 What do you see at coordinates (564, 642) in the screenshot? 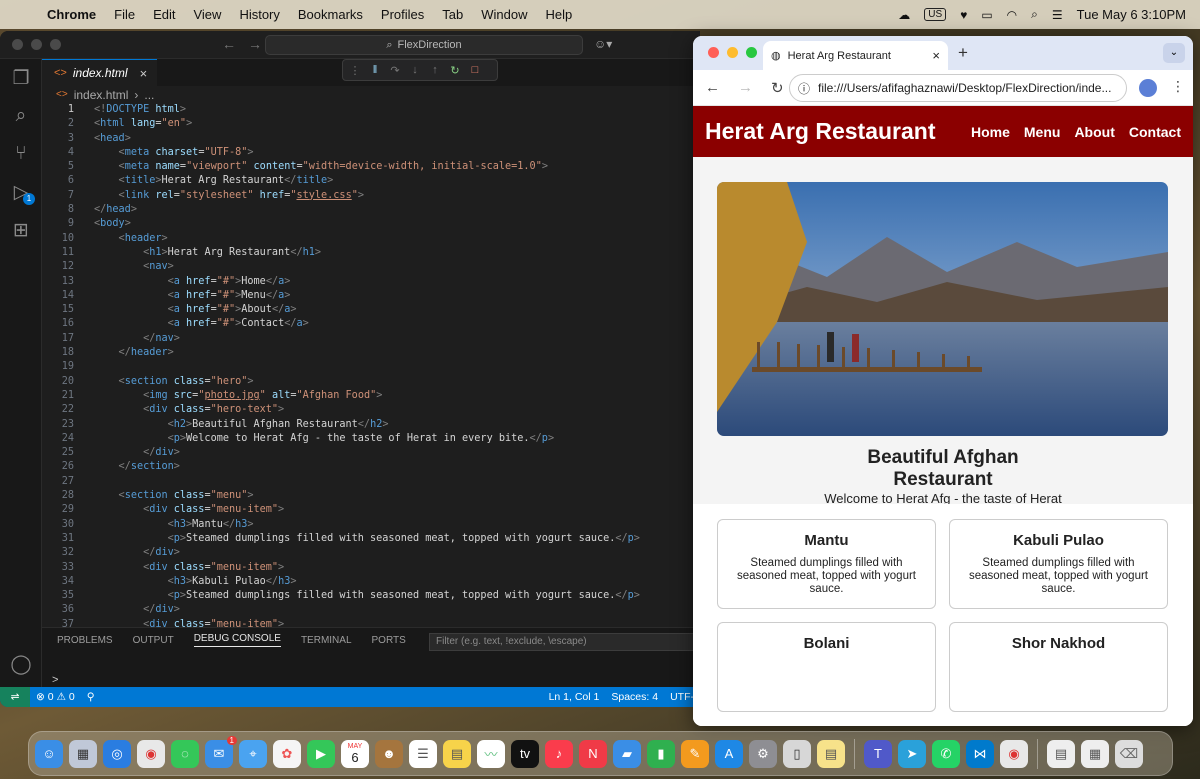
I see `debug-filter-input: Filter (e.g. text, !exclude, \escape)` at bounding box center [564, 642].